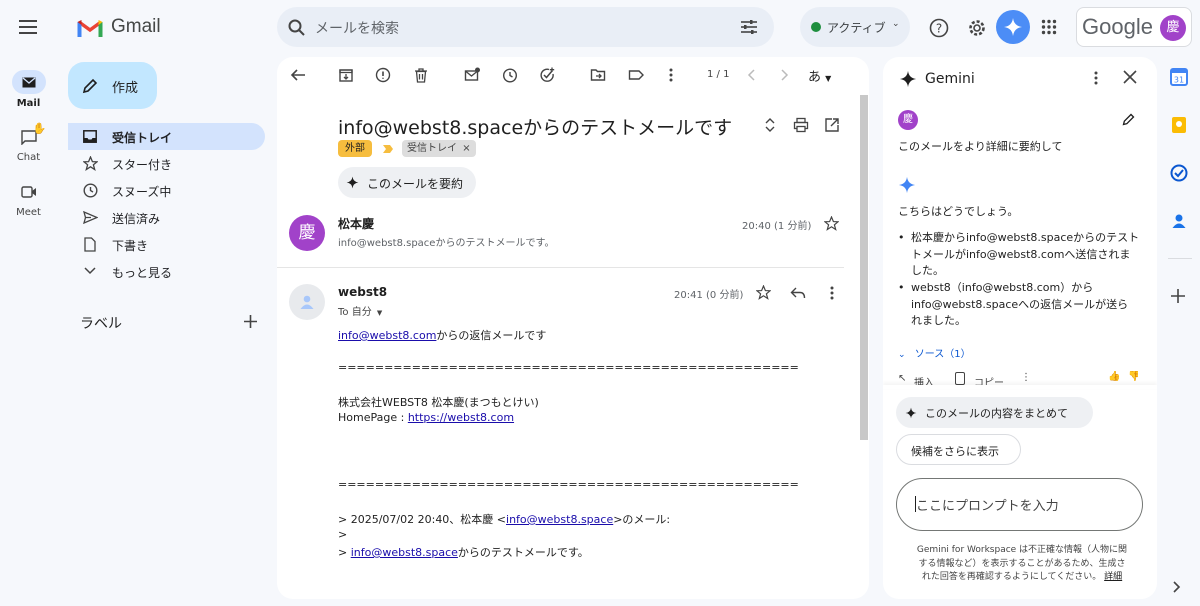  What do you see at coordinates (994, 412) in the screenshot?
I see `suggestion-chip: このメールの内容をまとめて` at bounding box center [994, 412].